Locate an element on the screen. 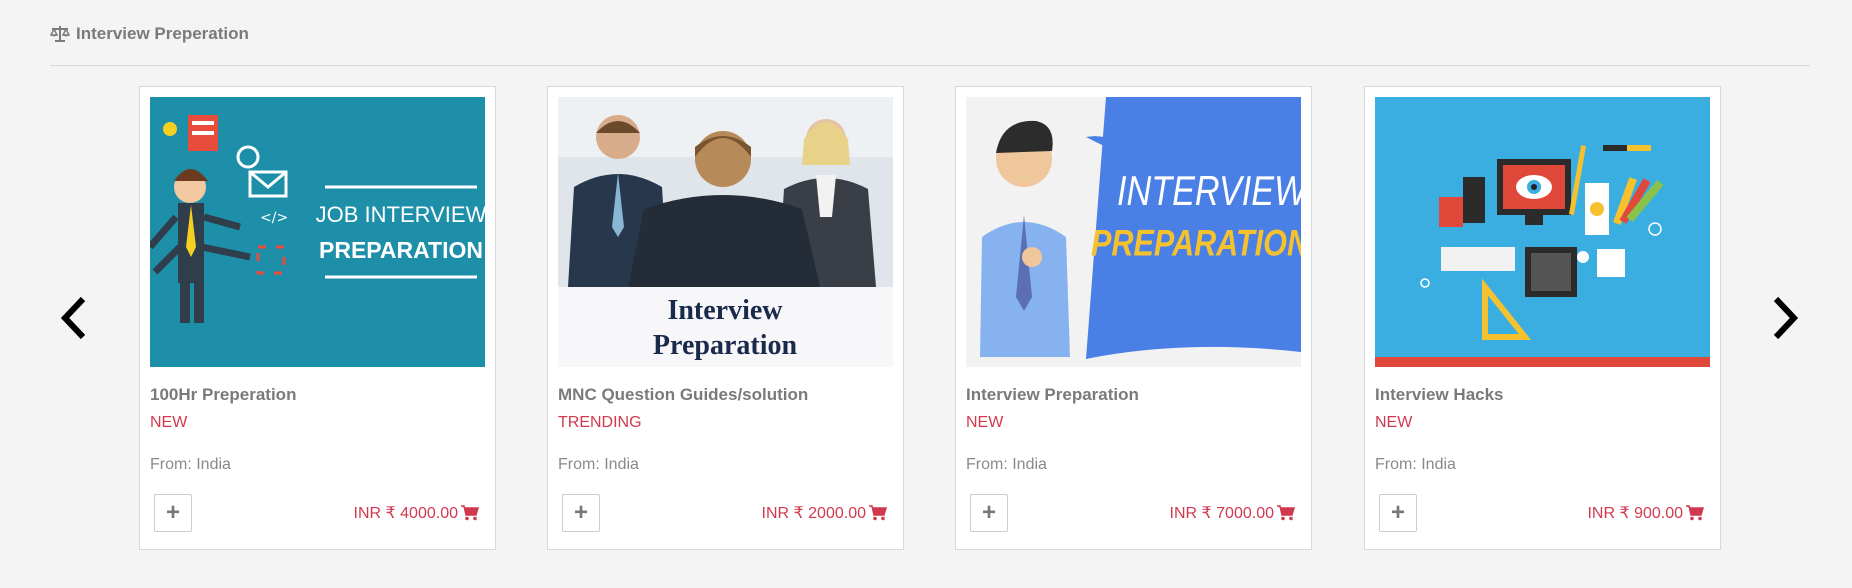  product-badge: TRENDING is located at coordinates (600, 422).